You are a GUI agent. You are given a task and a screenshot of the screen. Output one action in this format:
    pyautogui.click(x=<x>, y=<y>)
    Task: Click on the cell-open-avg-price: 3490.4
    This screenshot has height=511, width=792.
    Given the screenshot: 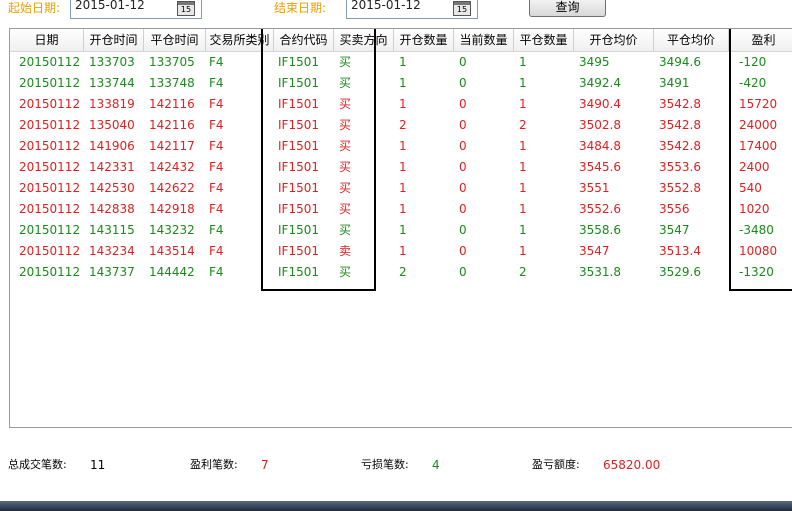 What is the action you would take?
    pyautogui.click(x=600, y=104)
    